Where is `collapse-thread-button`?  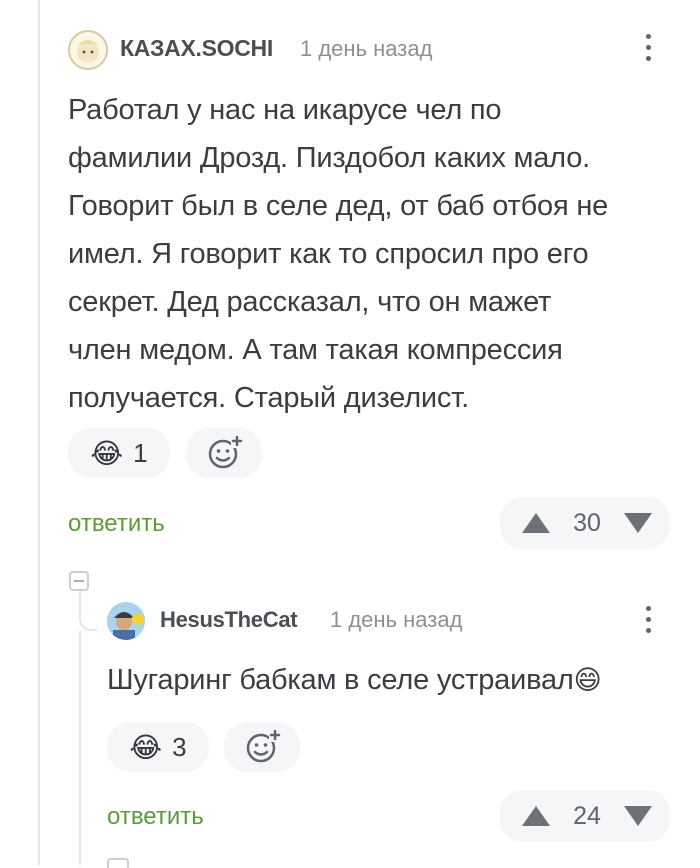 collapse-thread-button is located at coordinates (79, 581).